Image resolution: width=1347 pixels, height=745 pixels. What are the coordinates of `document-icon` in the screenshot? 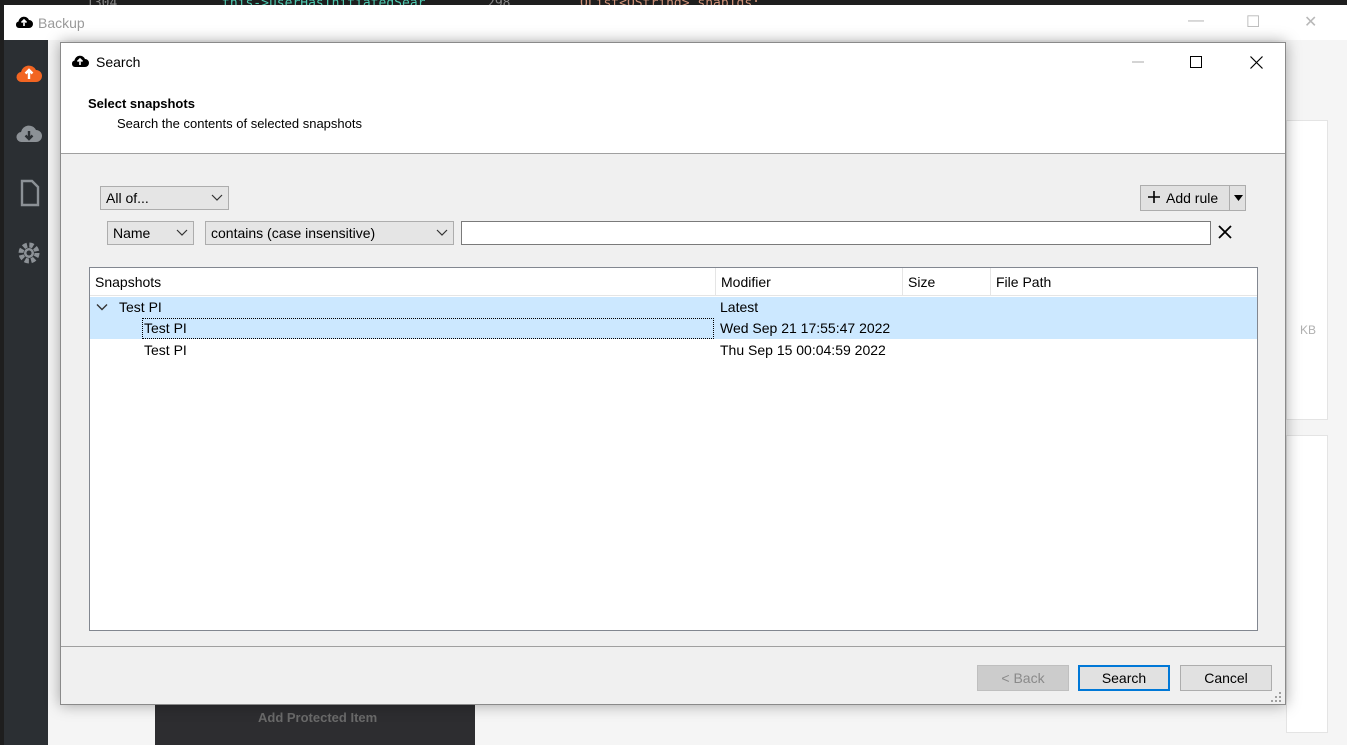 It's located at (29, 193).